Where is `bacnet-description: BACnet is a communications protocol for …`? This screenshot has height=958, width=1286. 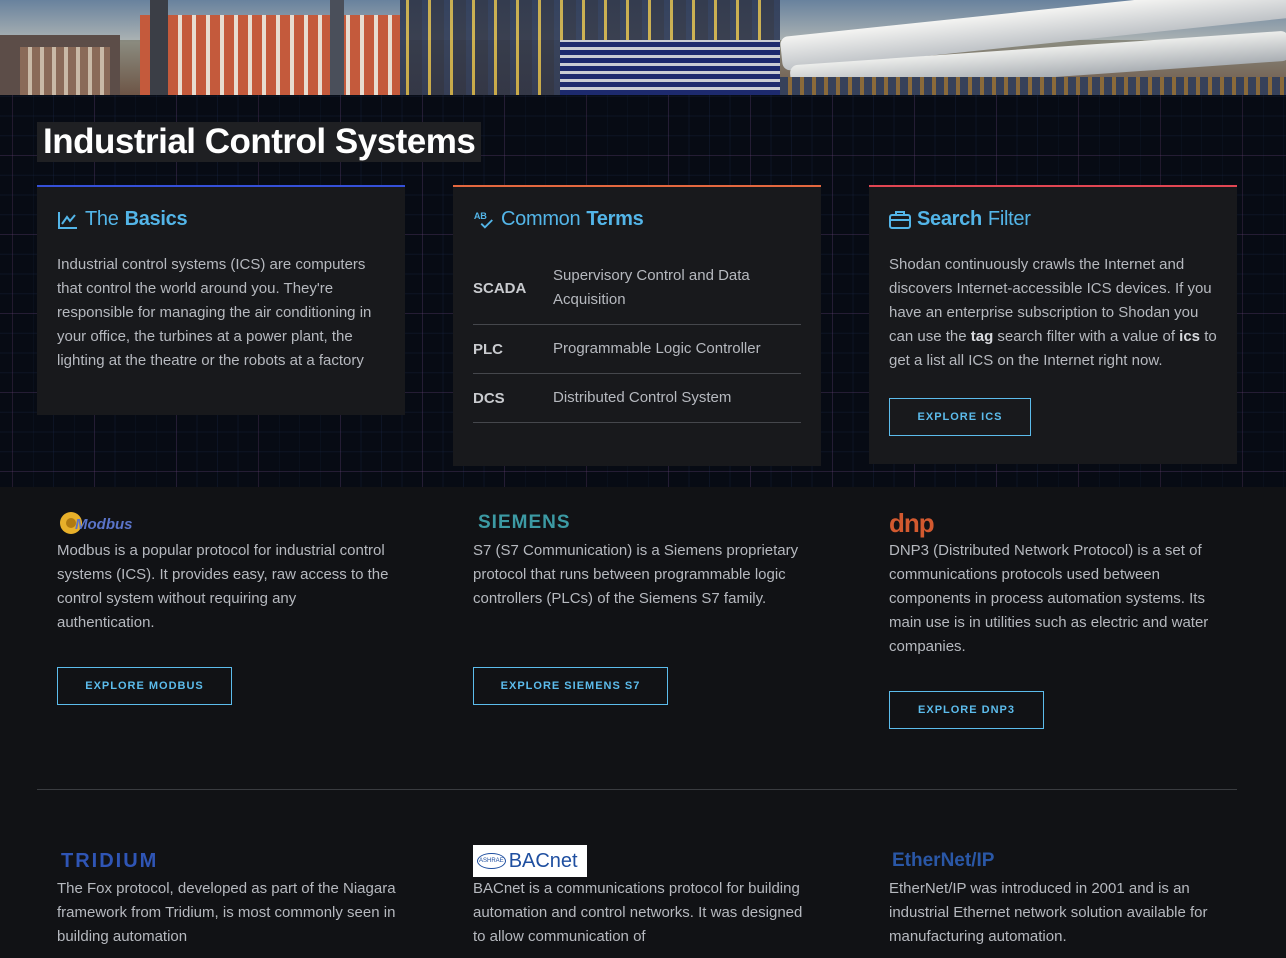 bacnet-description: BACnet is a communications protocol for … is located at coordinates (638, 912).